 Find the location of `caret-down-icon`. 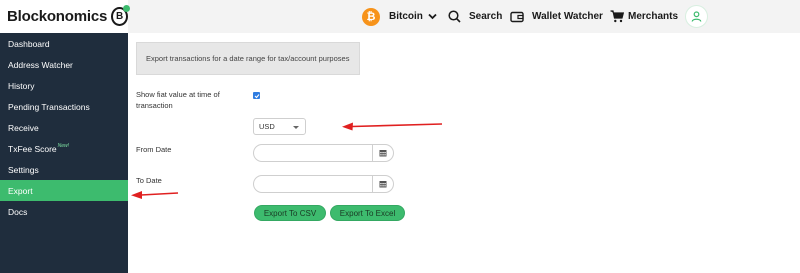

caret-down-icon is located at coordinates (296, 127).